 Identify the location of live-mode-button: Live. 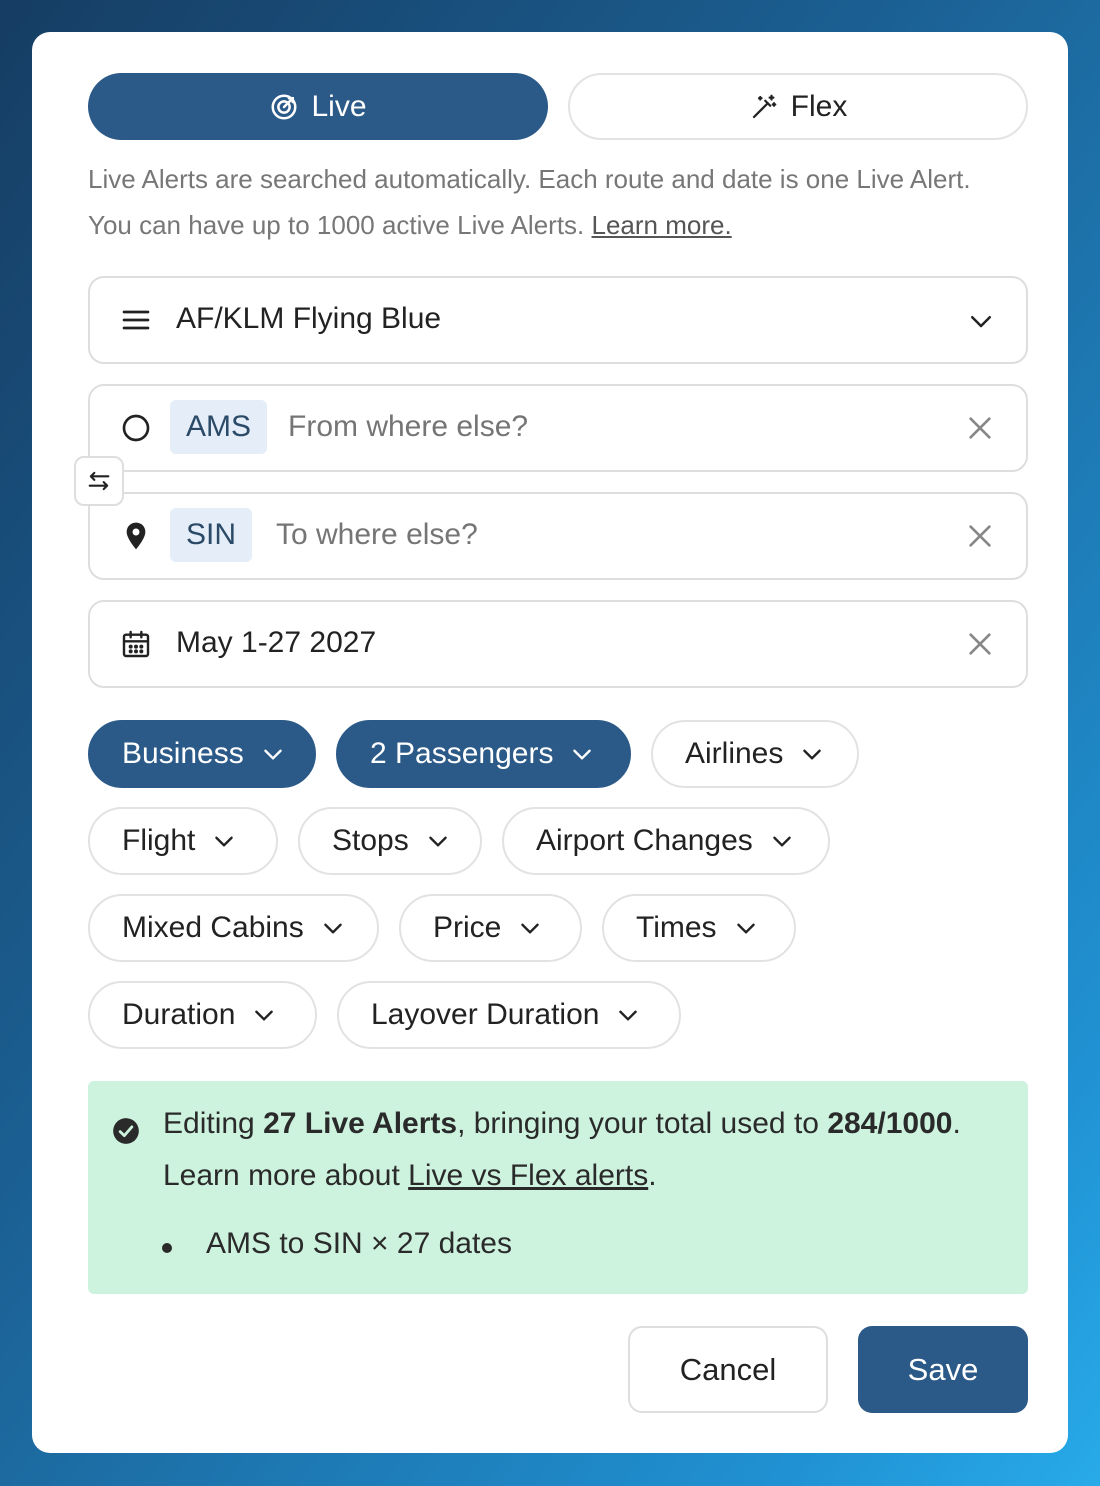
(318, 106).